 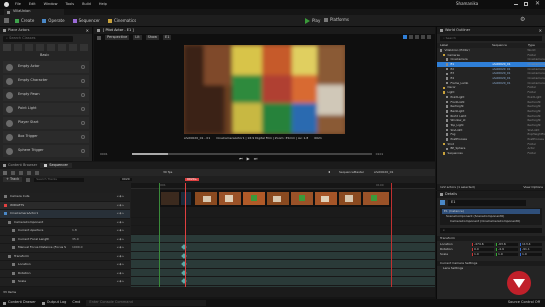 What do you see at coordinates (86, 4) in the screenshot?
I see `menu-item: Build` at bounding box center [86, 4].